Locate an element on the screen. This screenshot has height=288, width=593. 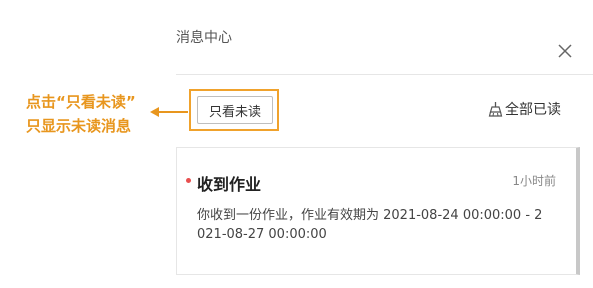
message-time: 1小时前 is located at coordinates (534, 181).